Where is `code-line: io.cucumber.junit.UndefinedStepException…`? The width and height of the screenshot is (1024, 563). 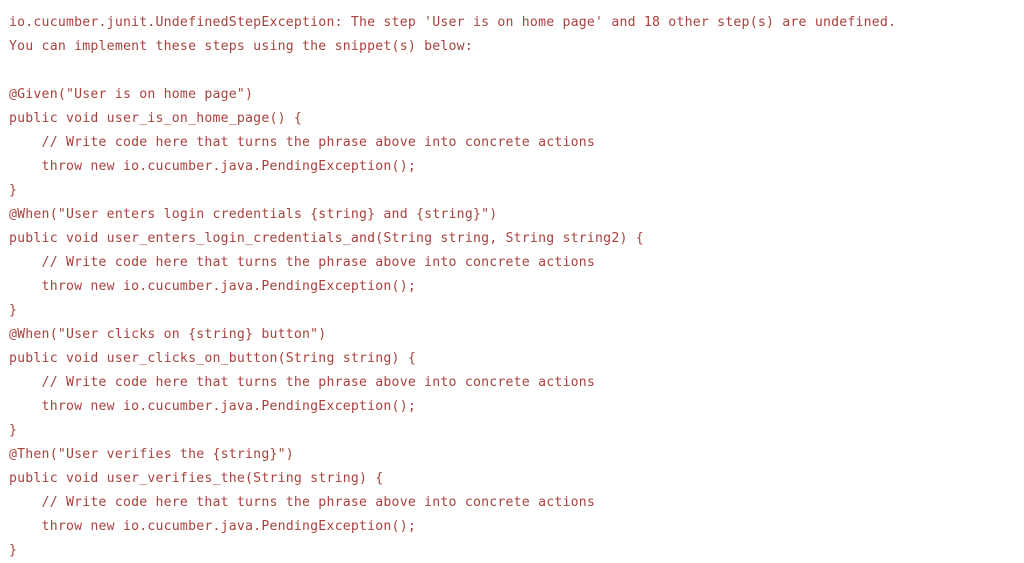
code-line: io.cucumber.junit.UndefinedStepException… is located at coordinates (453, 22).